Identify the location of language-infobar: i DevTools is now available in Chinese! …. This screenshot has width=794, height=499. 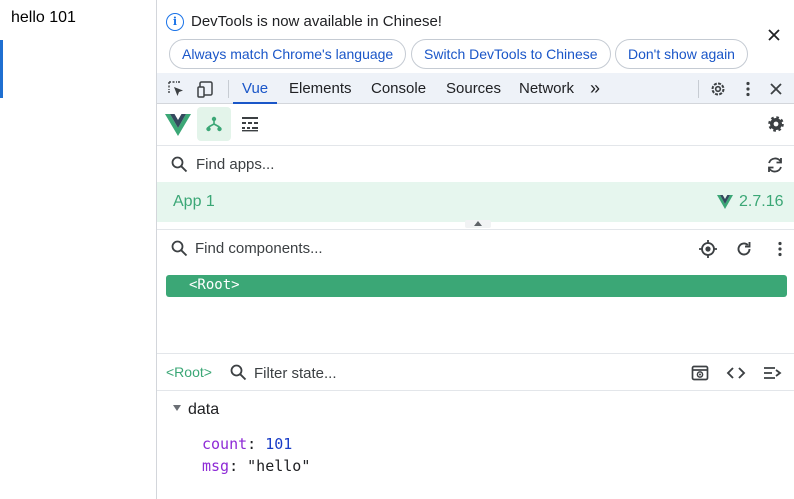
(475, 36).